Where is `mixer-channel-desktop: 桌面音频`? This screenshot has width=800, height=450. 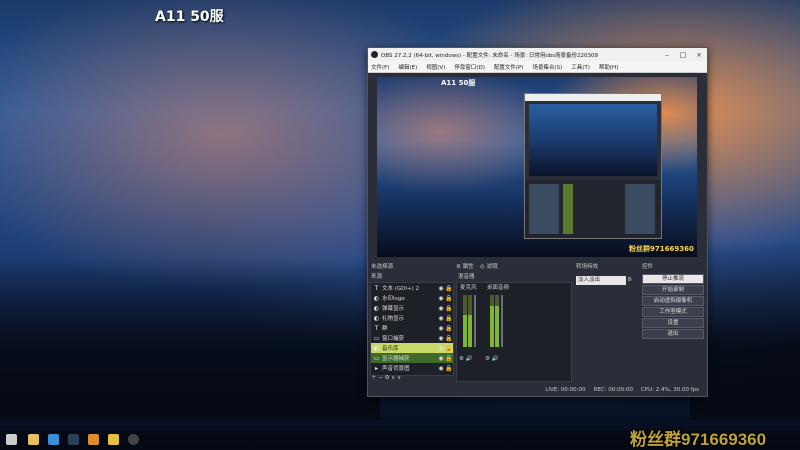
mixer-channel-desktop: 桌面音频 is located at coordinates (498, 288).